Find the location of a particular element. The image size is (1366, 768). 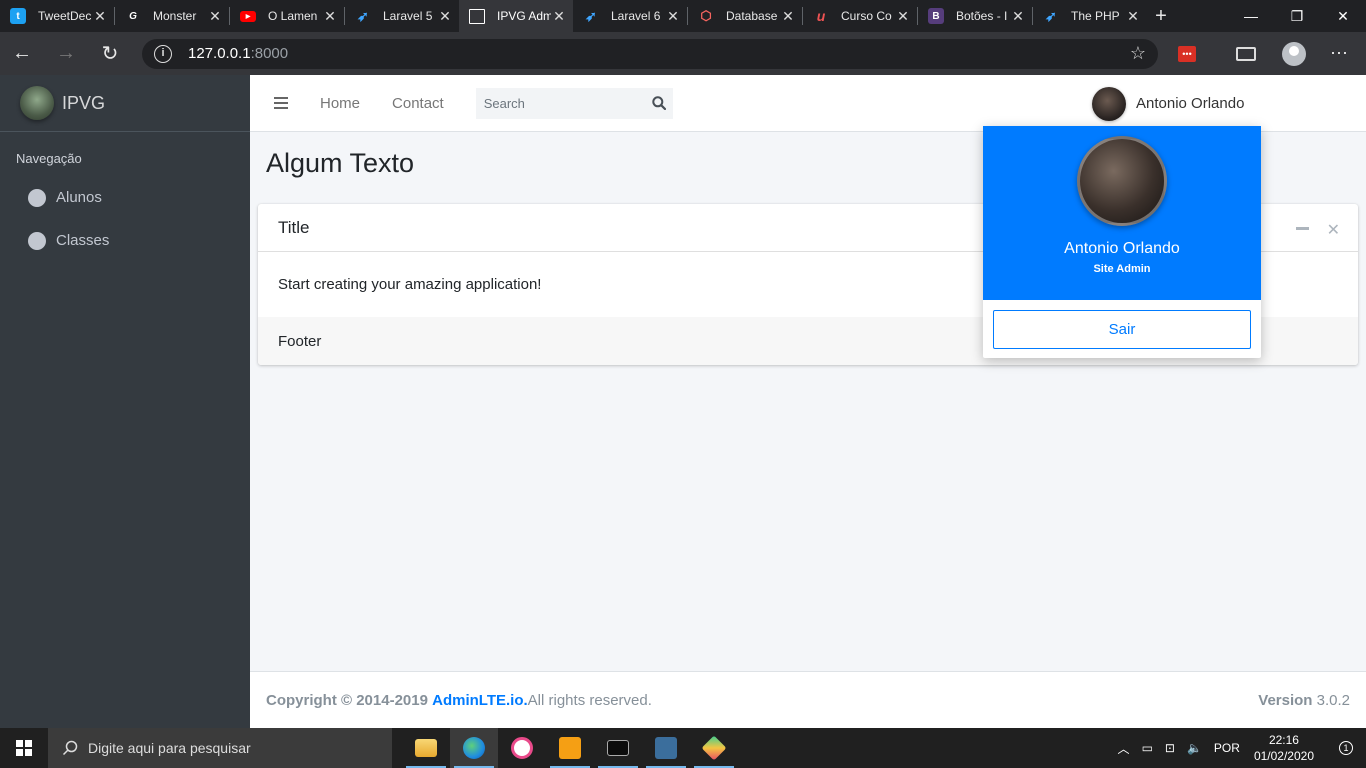

taskbar-apps is located at coordinates (570, 748).